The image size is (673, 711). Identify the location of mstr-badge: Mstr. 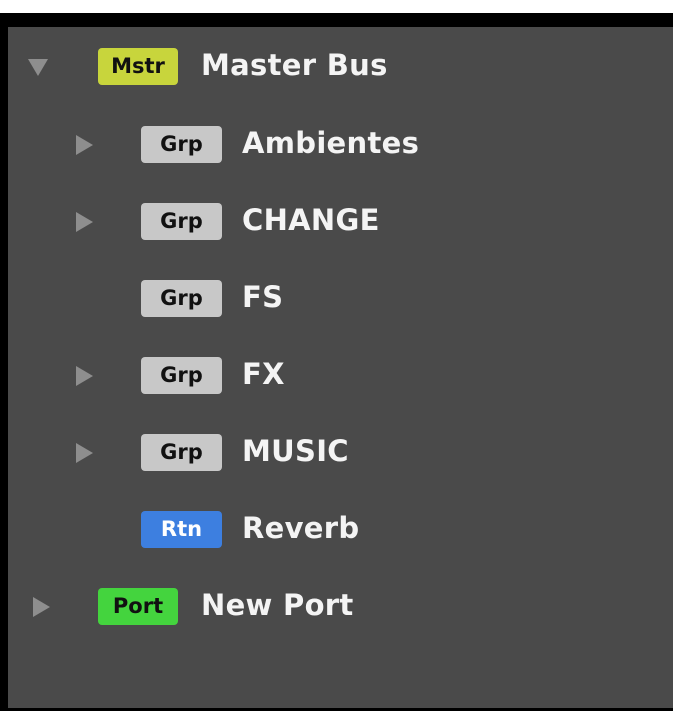
(138, 66).